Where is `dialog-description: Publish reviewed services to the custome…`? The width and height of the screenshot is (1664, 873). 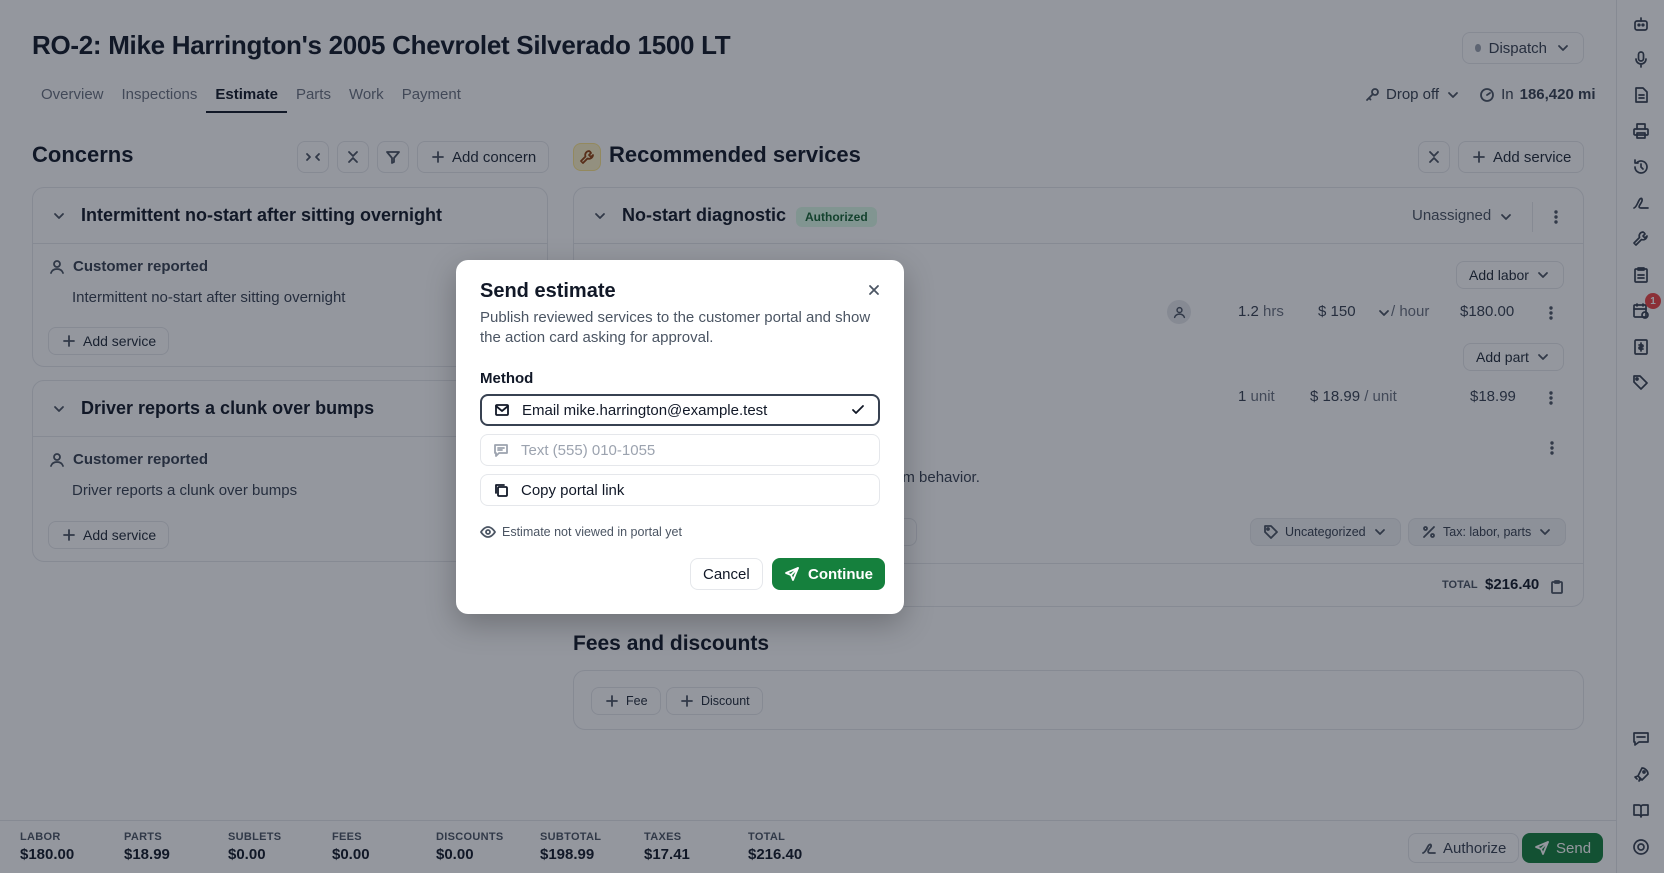 dialog-description: Publish reviewed services to the custome… is located at coordinates (675, 327).